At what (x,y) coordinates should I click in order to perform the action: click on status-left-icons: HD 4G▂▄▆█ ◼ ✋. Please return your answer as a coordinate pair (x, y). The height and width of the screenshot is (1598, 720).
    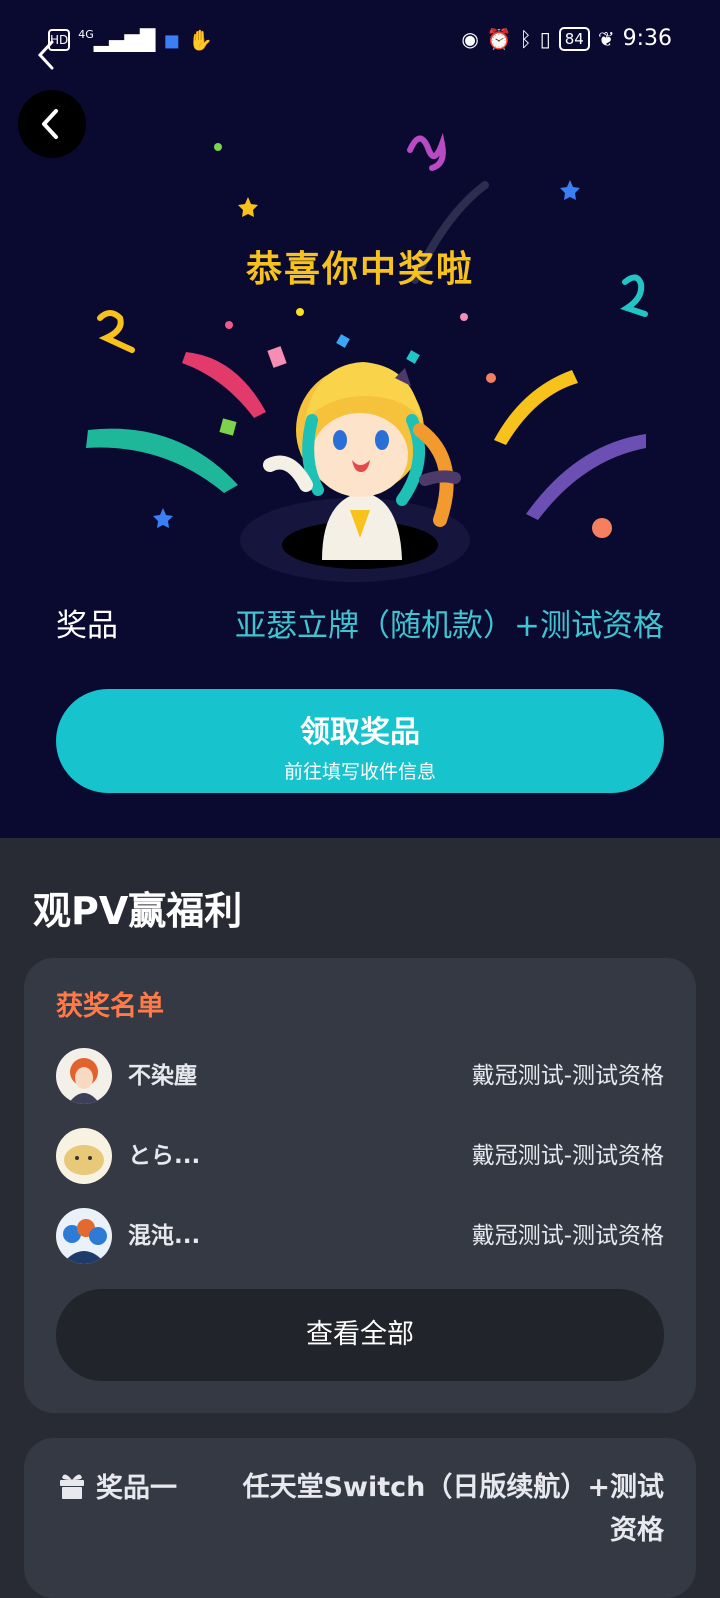
    Looking at the image, I should click on (130, 40).